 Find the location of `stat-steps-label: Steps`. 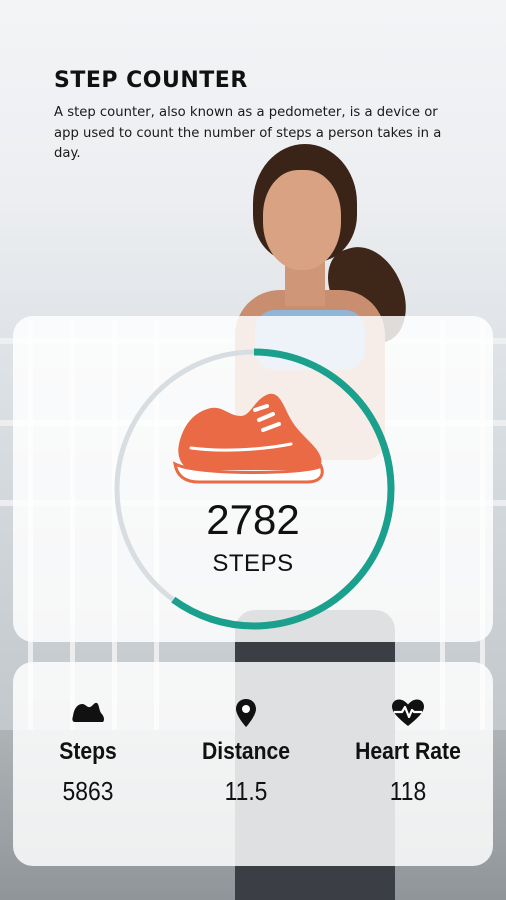

stat-steps-label: Steps is located at coordinates (88, 751).